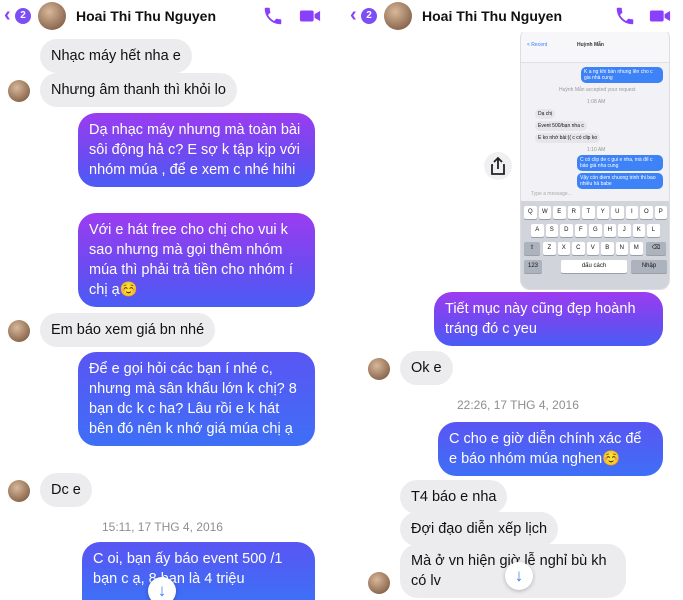 The image size is (683, 600). Describe the element at coordinates (566, 230) in the screenshot. I see `keyboard-key: D` at that location.